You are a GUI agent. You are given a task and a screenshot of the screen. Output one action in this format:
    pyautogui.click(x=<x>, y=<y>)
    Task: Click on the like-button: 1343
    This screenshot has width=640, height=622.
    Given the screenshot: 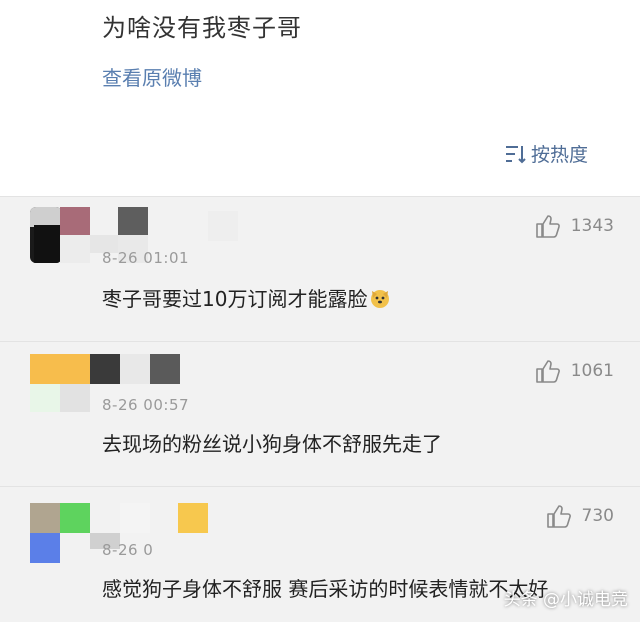 What is the action you would take?
    pyautogui.click(x=574, y=226)
    